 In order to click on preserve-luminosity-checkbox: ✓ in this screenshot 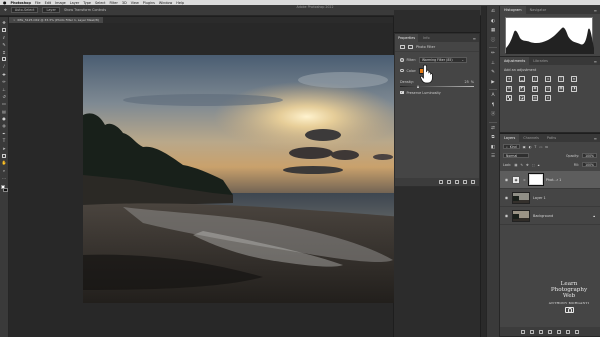, I will do `click(402, 93)`.